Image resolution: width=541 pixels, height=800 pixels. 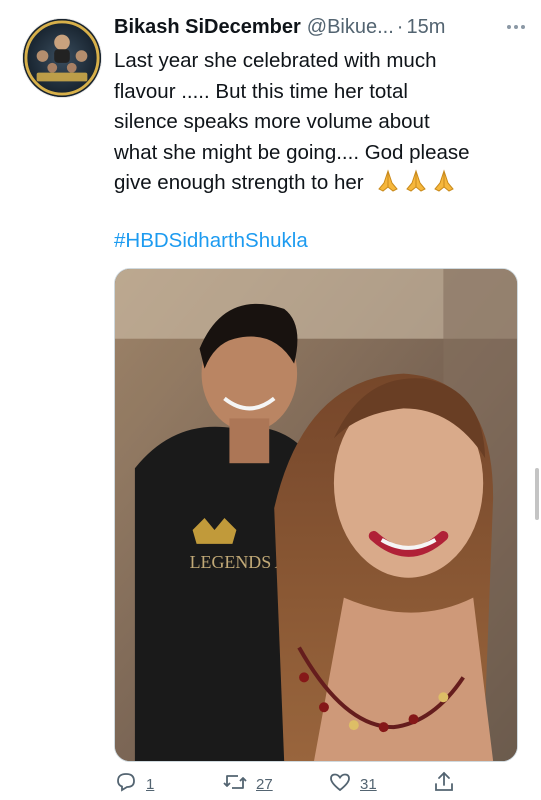 What do you see at coordinates (239, 182) in the screenshot?
I see `tweet-text-line-last: give enough strength to her` at bounding box center [239, 182].